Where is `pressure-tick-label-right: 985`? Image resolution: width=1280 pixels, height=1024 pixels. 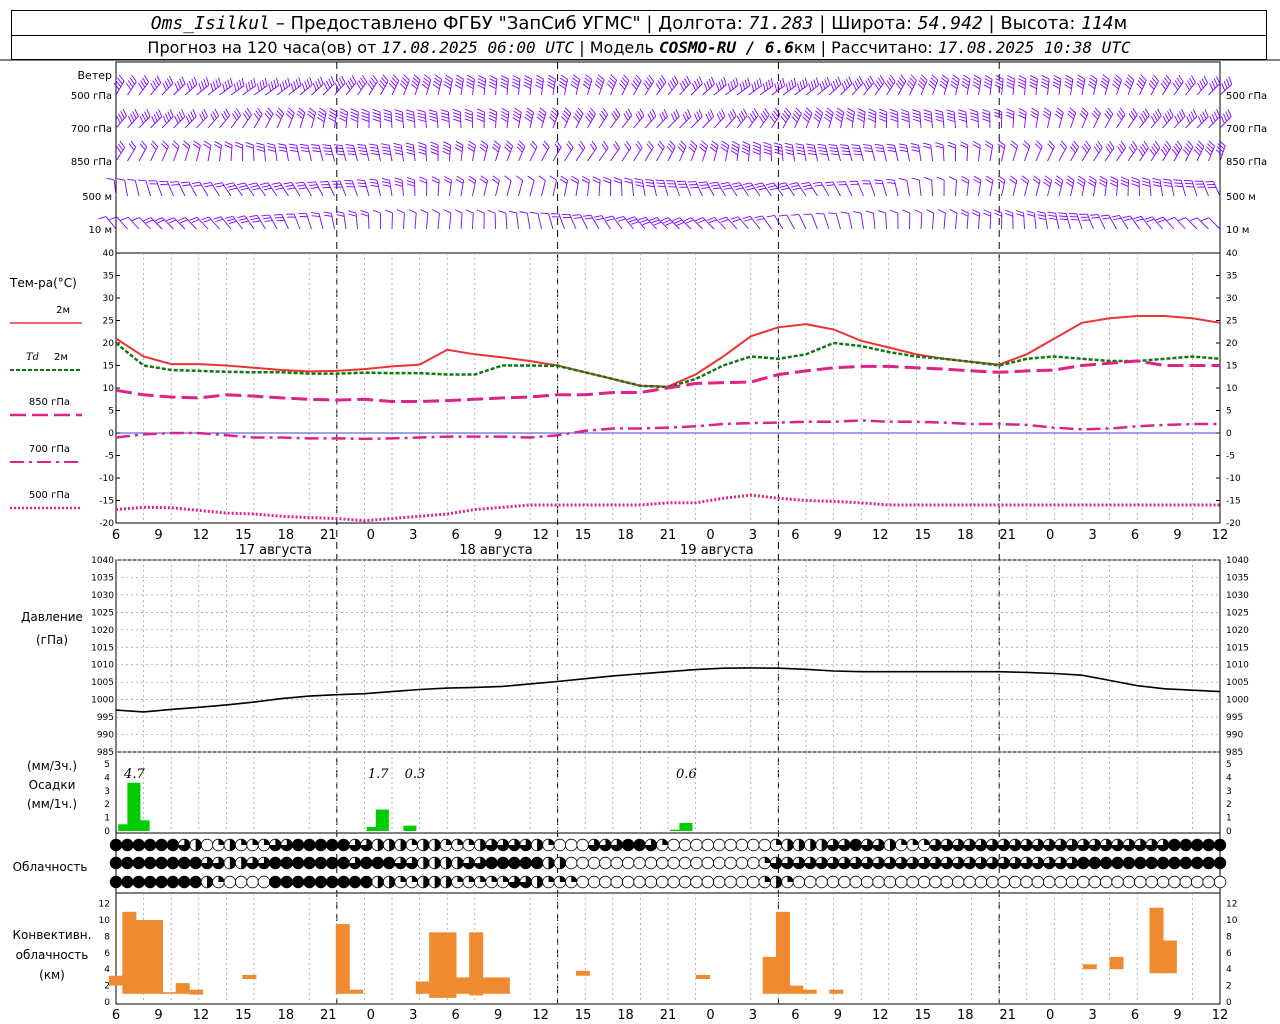 pressure-tick-label-right: 985 is located at coordinates (1234, 753).